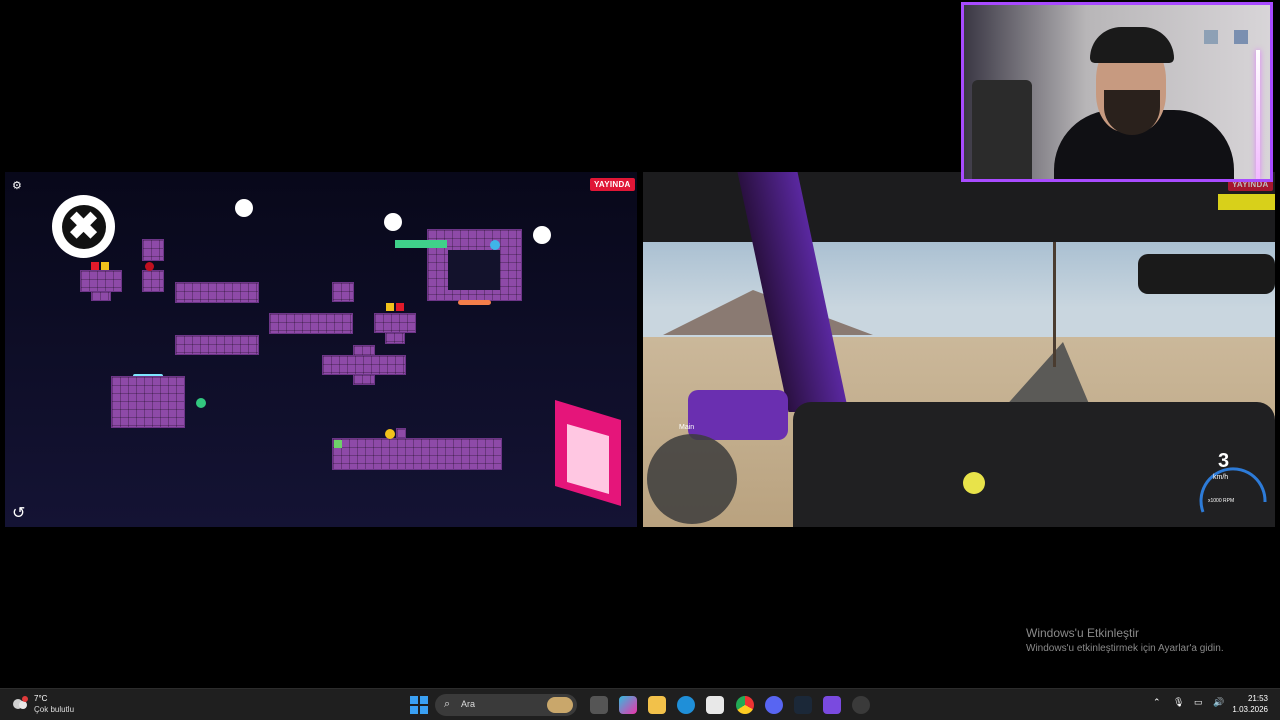 This screenshot has height=720, width=1280. What do you see at coordinates (1224, 461) in the screenshot?
I see `gear-indicator: 3` at bounding box center [1224, 461].